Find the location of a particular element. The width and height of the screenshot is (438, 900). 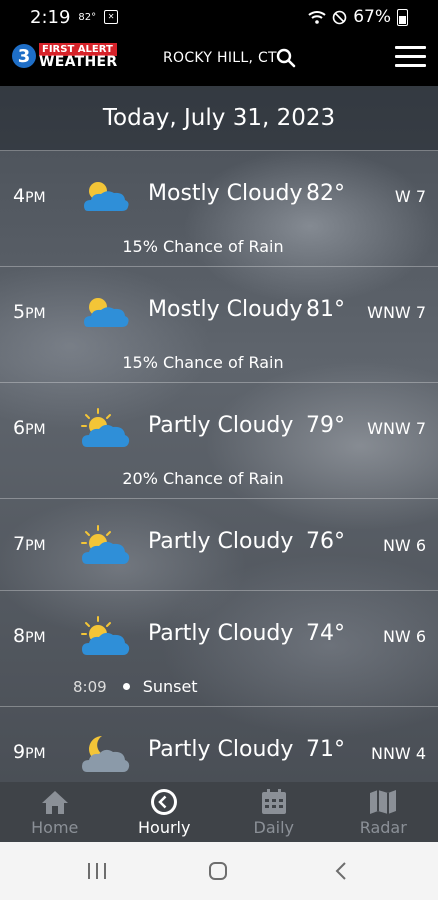

sunset-time: 8:09 is located at coordinates (90, 686).